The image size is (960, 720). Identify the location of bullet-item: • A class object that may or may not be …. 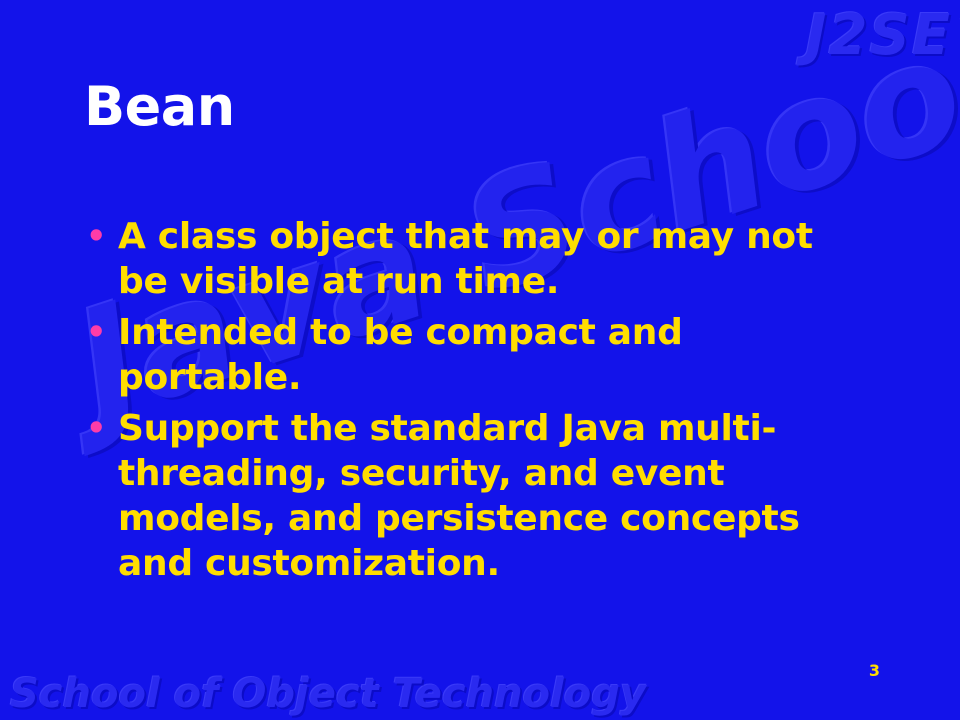
(474, 259).